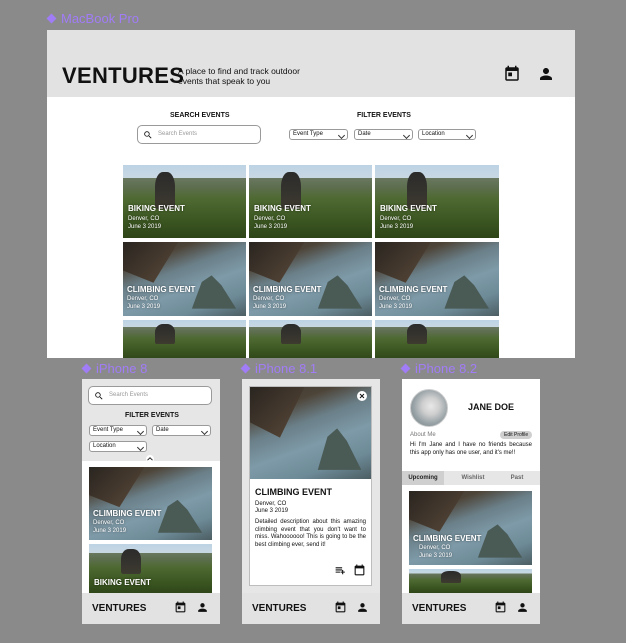 The width and height of the screenshot is (626, 643). Describe the element at coordinates (92, 18) in the screenshot. I see `frame-label-desktop: MacBook Pro` at that location.